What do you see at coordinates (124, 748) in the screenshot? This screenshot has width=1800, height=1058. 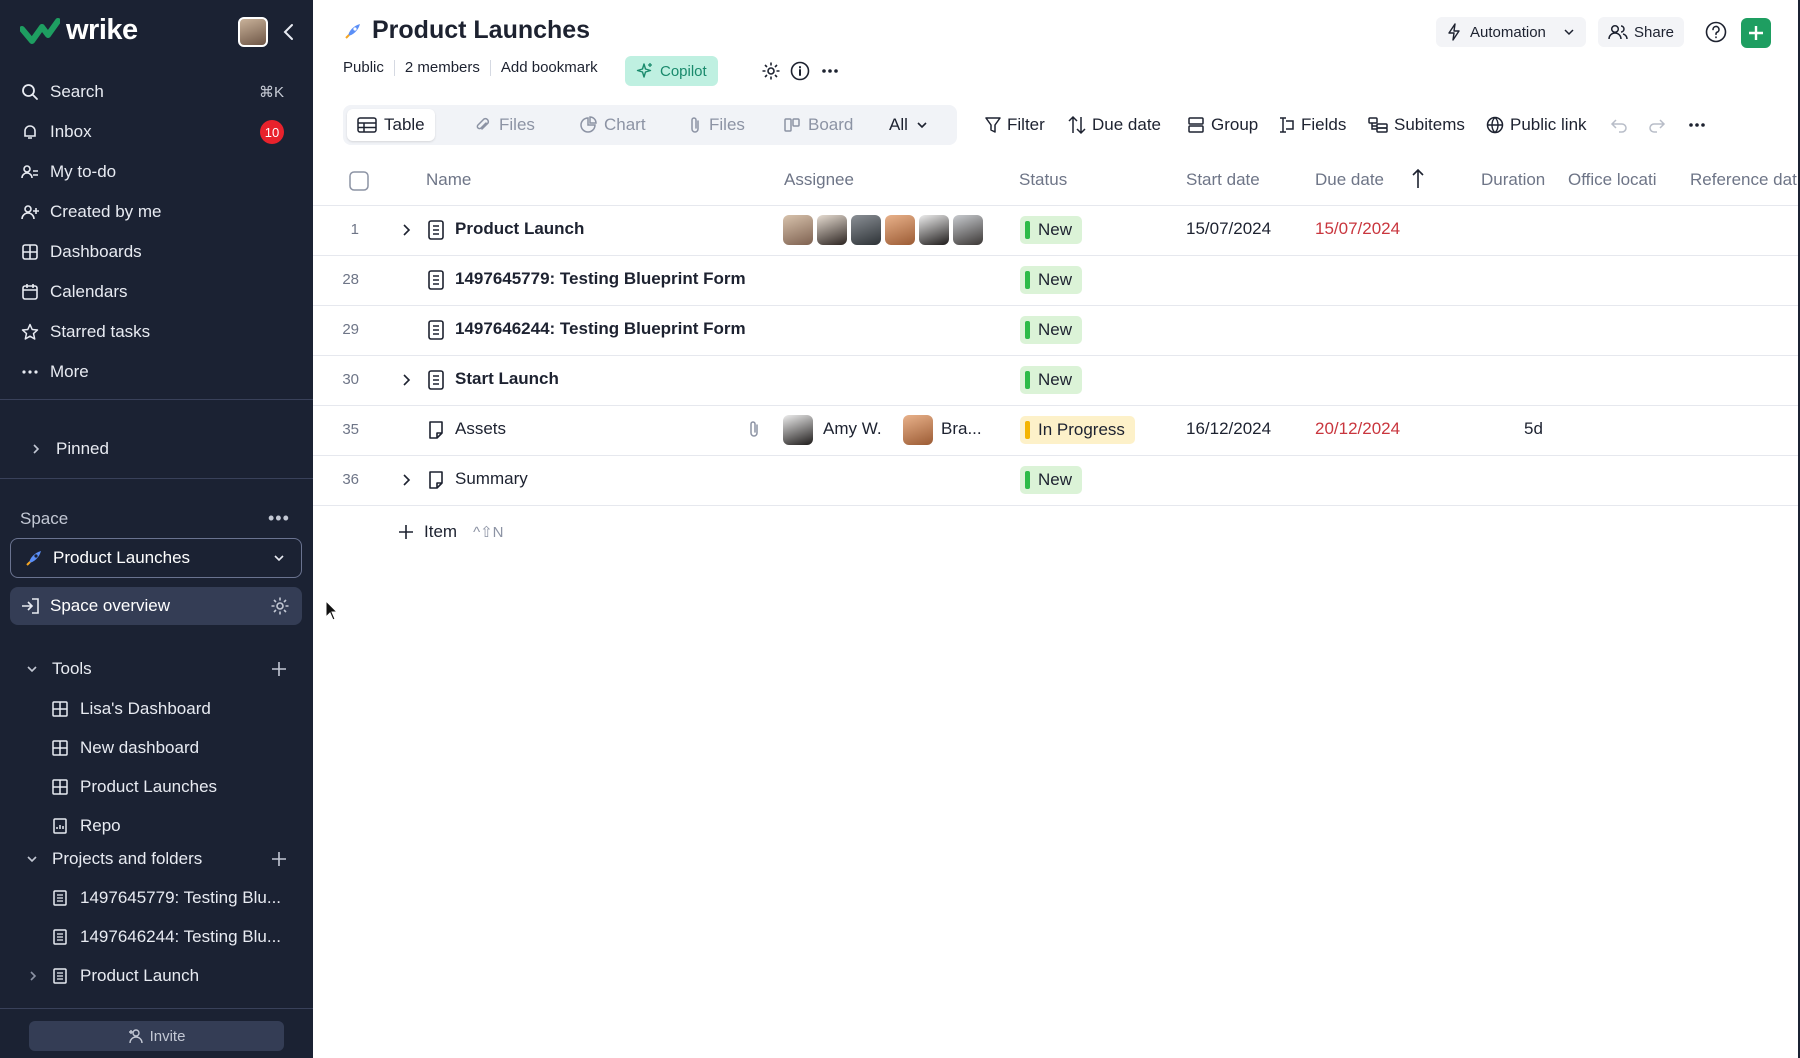 I see `tool-item: New dashboard` at bounding box center [124, 748].